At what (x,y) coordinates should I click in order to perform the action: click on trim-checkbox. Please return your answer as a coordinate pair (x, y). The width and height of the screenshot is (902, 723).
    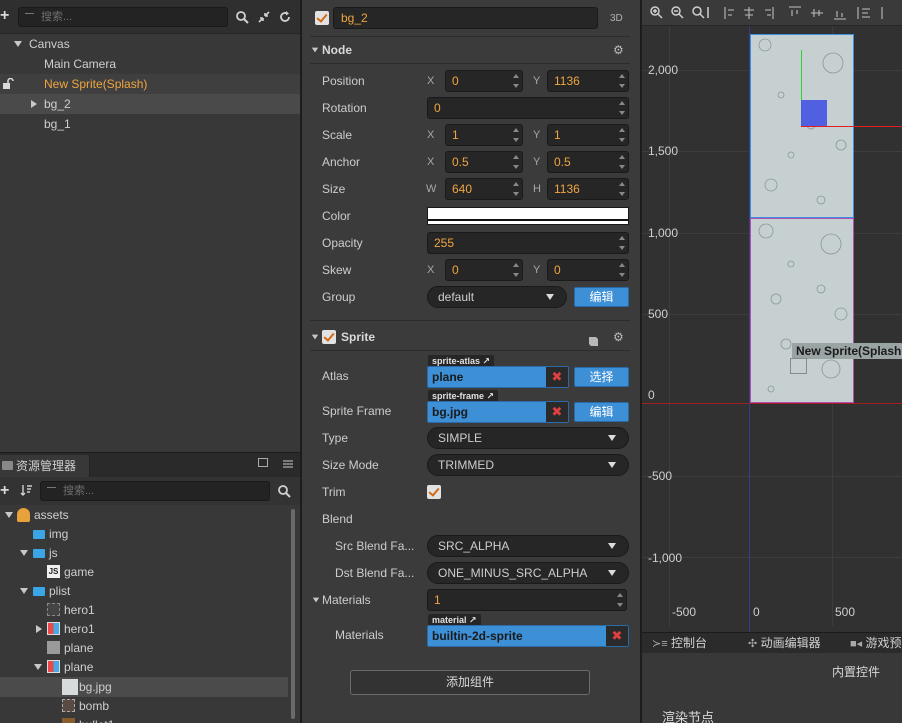
    Looking at the image, I should click on (434, 492).